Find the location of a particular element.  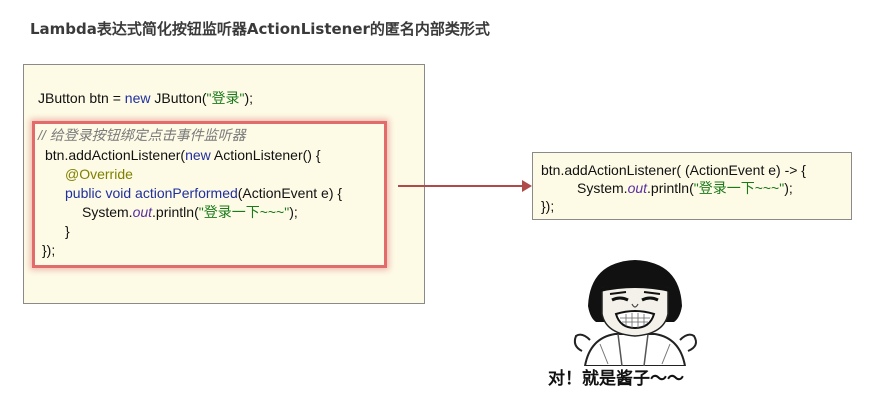

lambda-line-2: System.out.println("登录一下~~~"); is located at coordinates (685, 188).